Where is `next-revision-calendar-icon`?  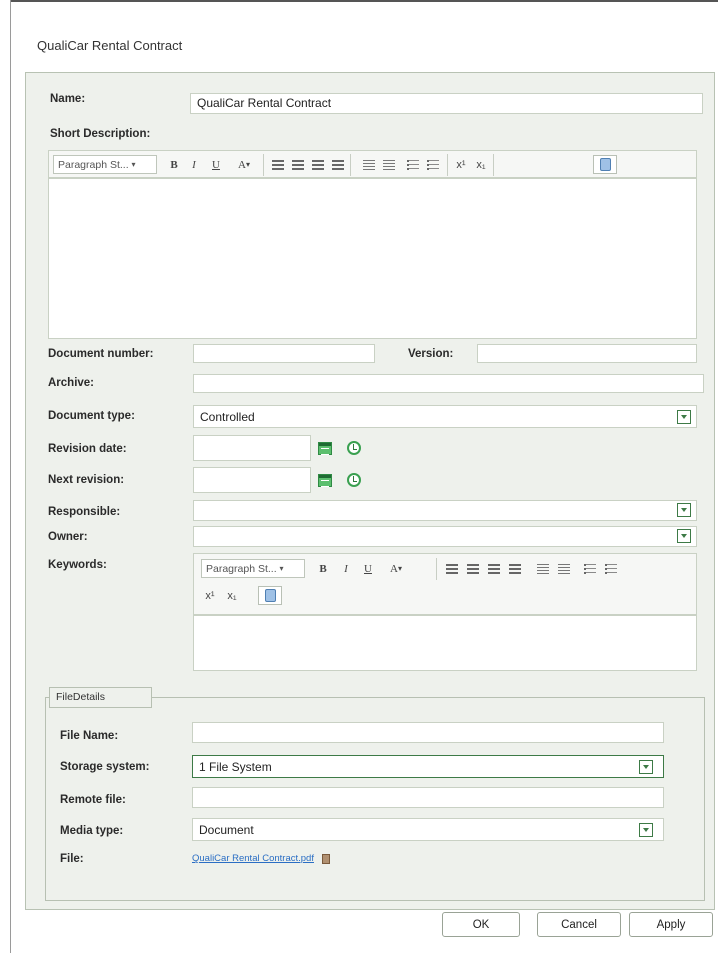
next-revision-calendar-icon is located at coordinates (325, 480).